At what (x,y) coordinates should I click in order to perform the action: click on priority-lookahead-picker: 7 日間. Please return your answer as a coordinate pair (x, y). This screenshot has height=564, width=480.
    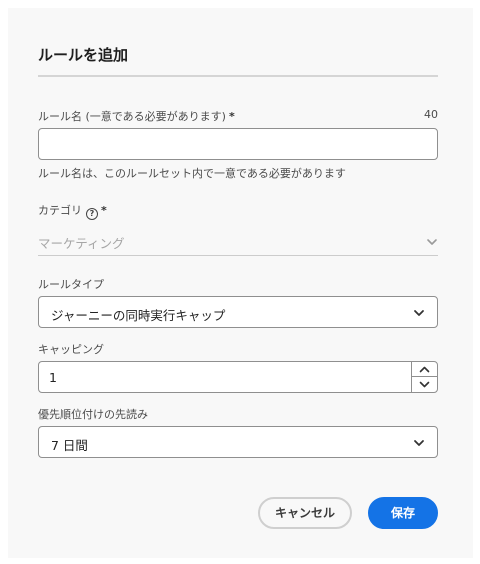
    Looking at the image, I should click on (238, 442).